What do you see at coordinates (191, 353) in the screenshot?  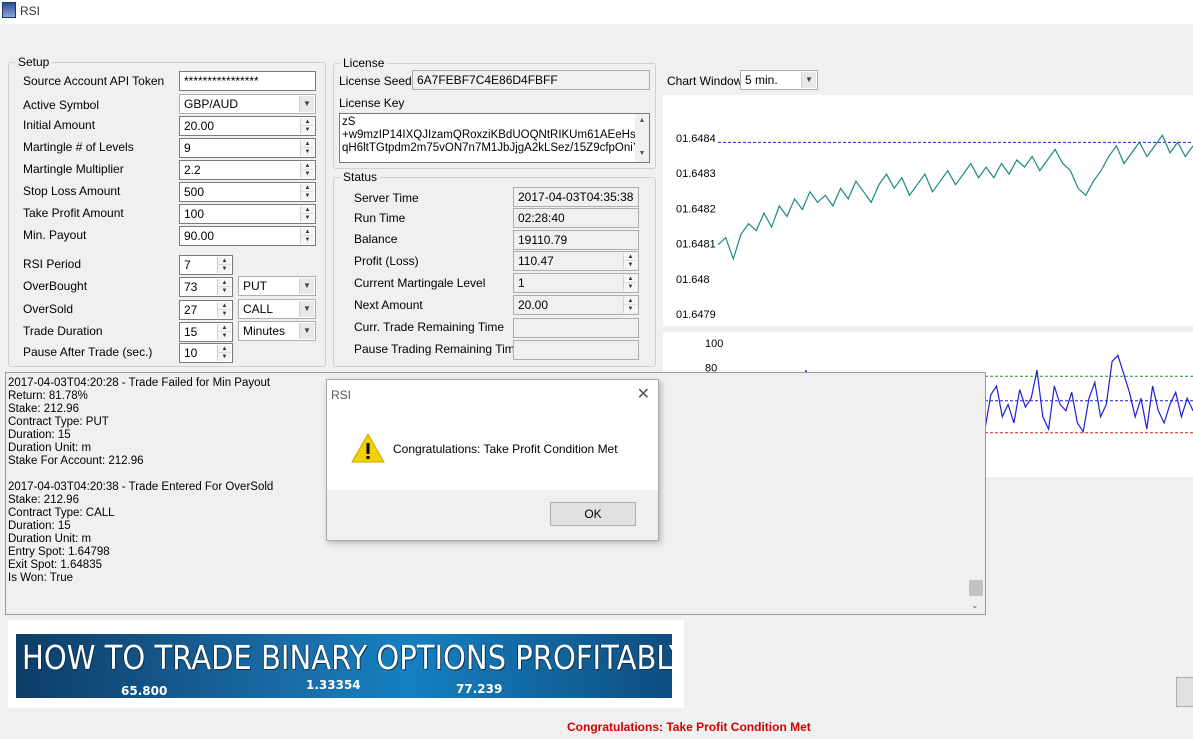 I see `pause-value: 10` at bounding box center [191, 353].